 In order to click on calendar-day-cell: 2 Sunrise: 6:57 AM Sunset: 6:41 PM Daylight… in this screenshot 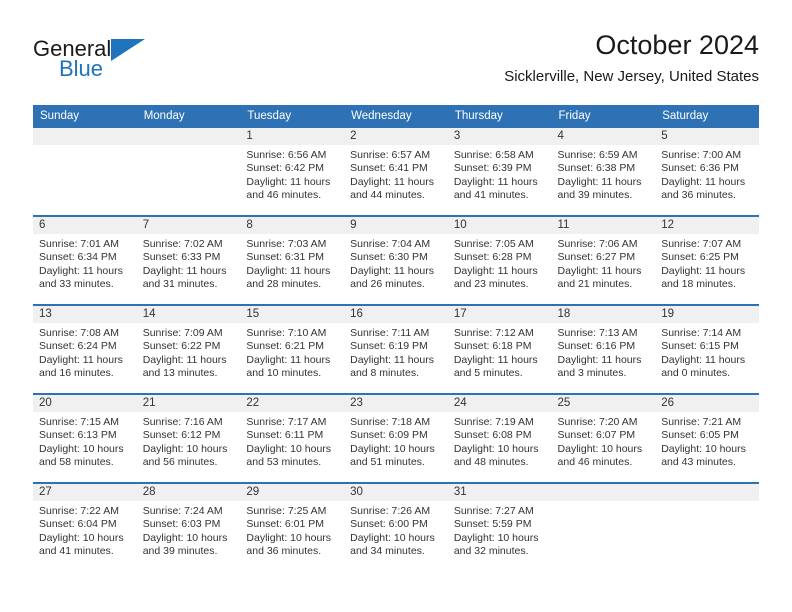, I will do `click(396, 171)`.